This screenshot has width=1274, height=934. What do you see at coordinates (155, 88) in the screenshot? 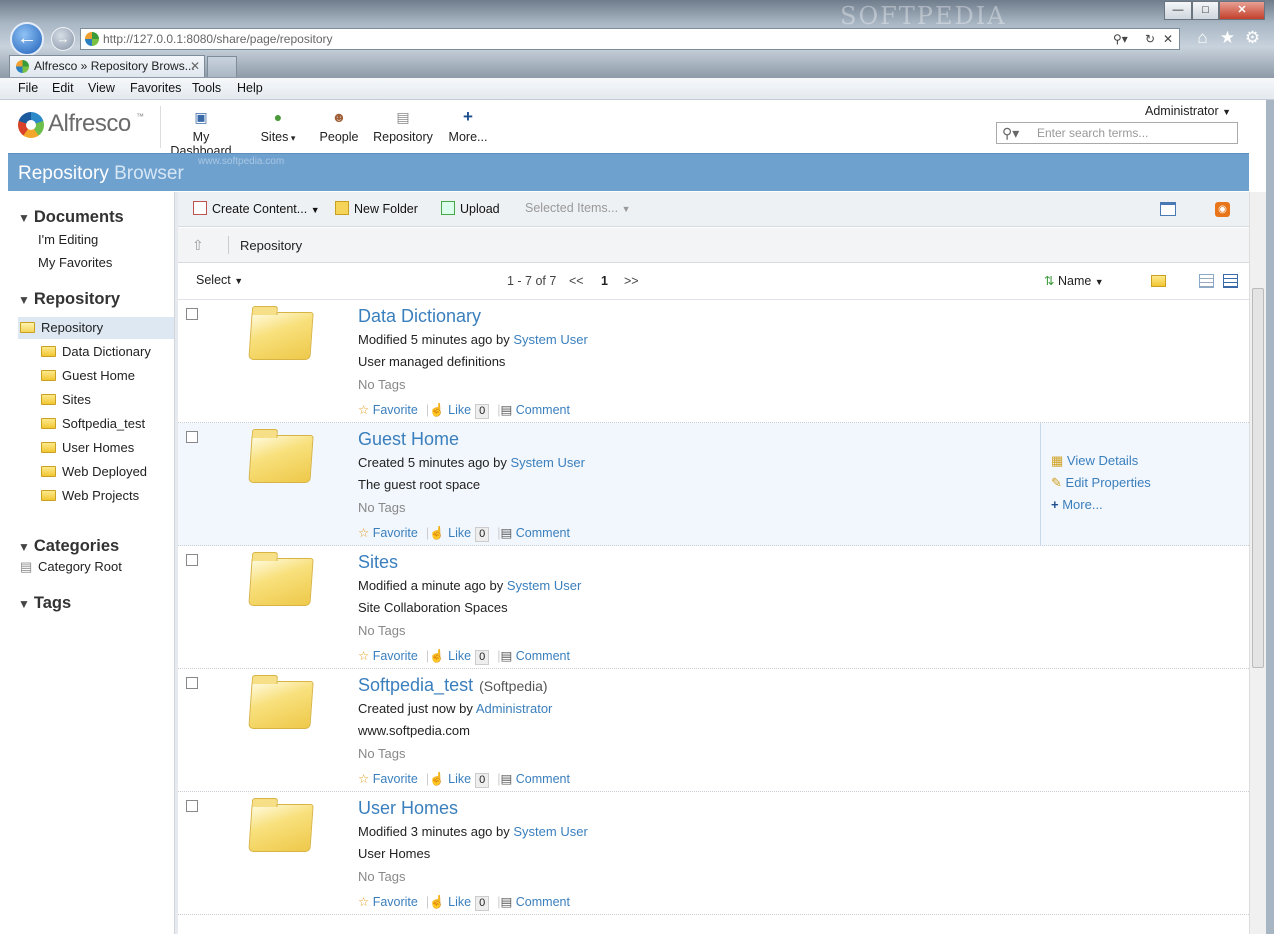
I see `menu-favorites: Favorites` at bounding box center [155, 88].